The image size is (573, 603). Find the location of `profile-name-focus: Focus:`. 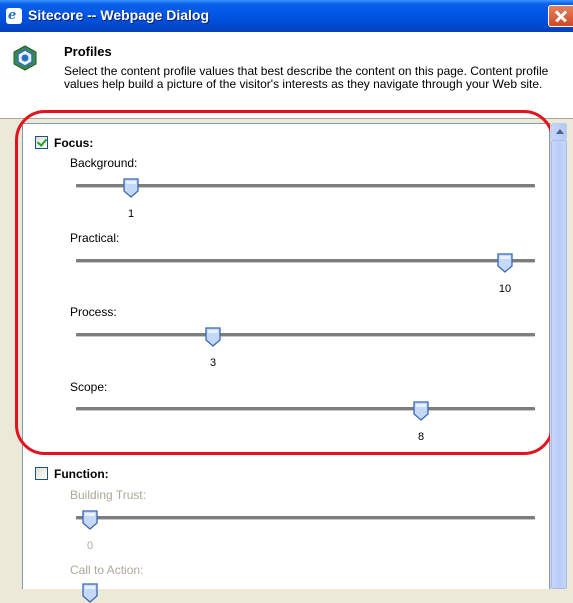

profile-name-focus: Focus: is located at coordinates (74, 143).